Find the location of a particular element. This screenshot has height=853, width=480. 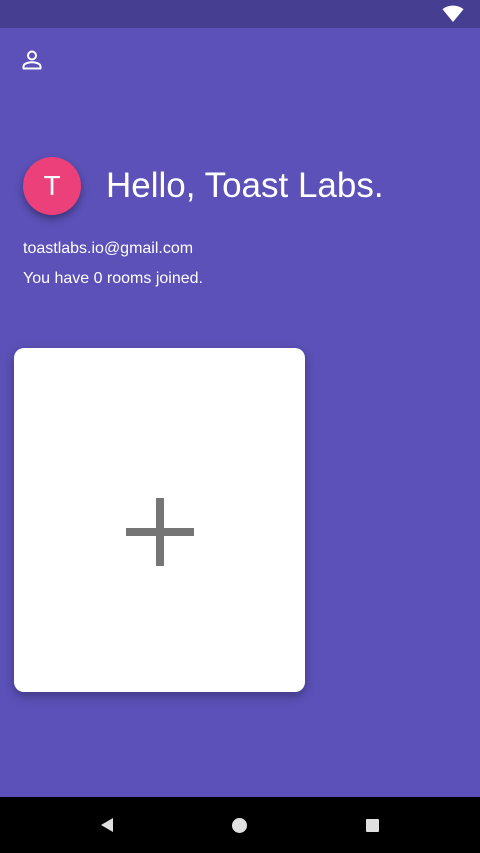

back-button is located at coordinates (107, 825).